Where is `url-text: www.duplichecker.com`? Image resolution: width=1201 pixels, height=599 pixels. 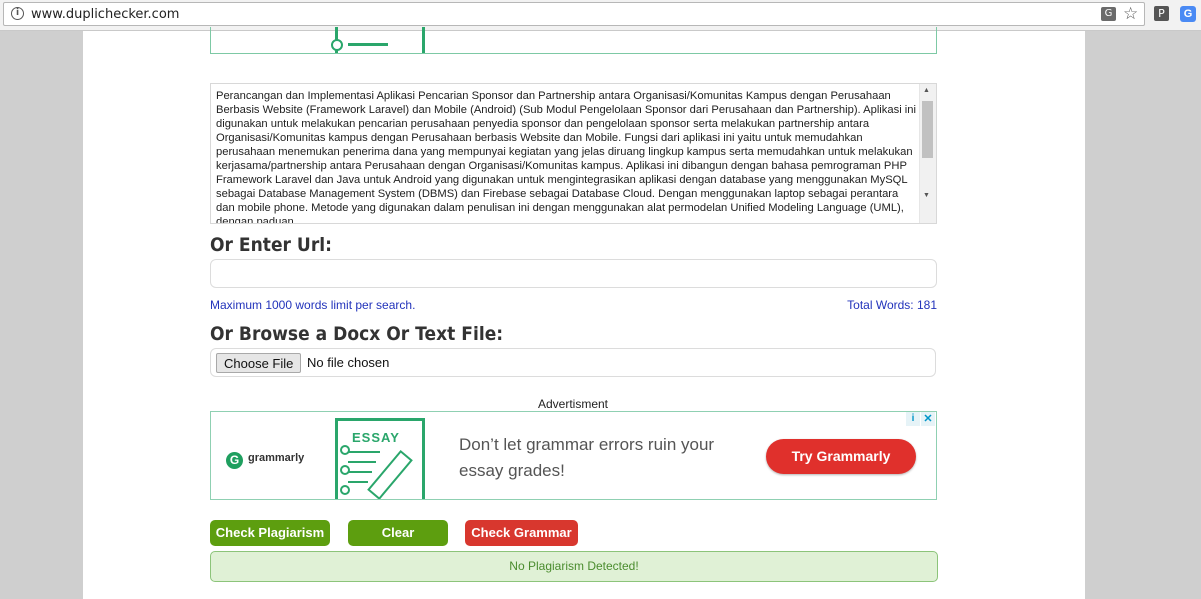 url-text: www.duplichecker.com is located at coordinates (105, 14).